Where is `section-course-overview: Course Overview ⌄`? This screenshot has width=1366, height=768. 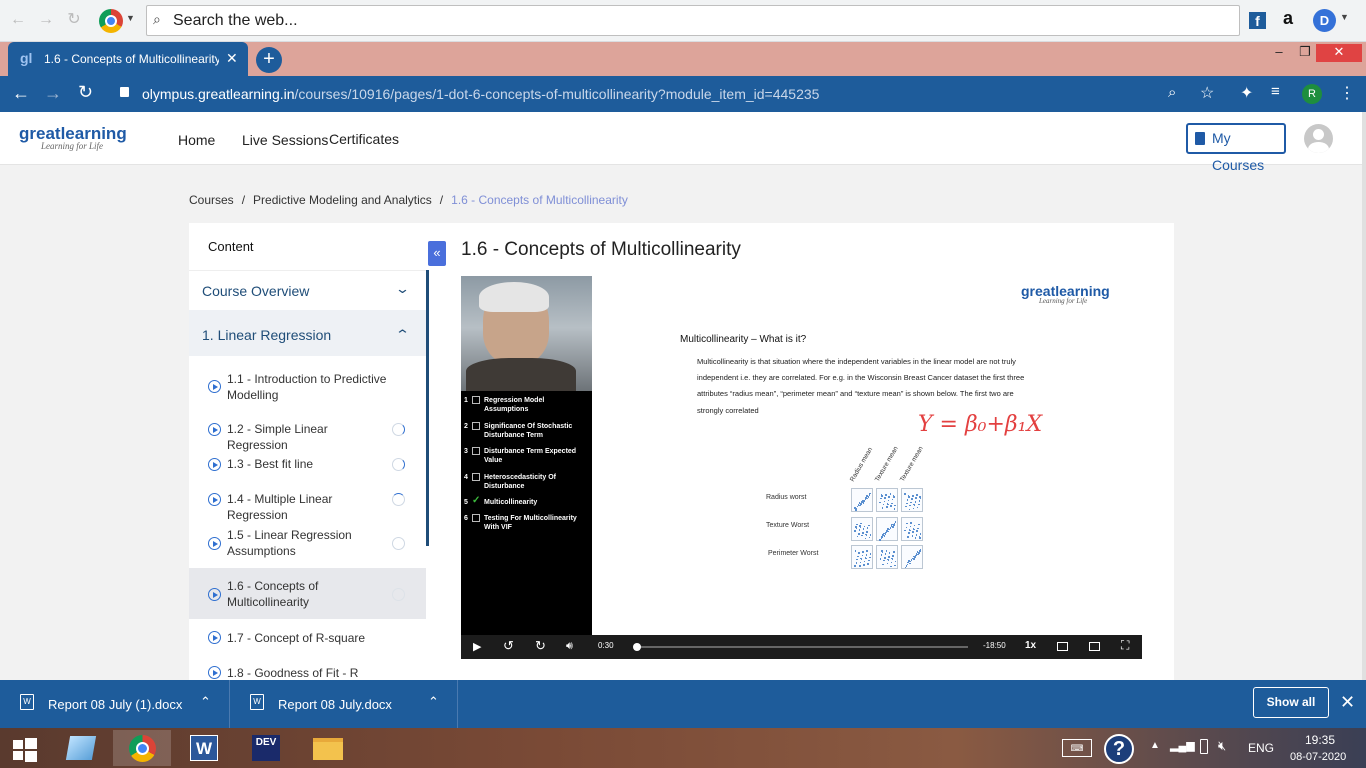
section-course-overview: Course Overview ⌄ is located at coordinates (307, 290).